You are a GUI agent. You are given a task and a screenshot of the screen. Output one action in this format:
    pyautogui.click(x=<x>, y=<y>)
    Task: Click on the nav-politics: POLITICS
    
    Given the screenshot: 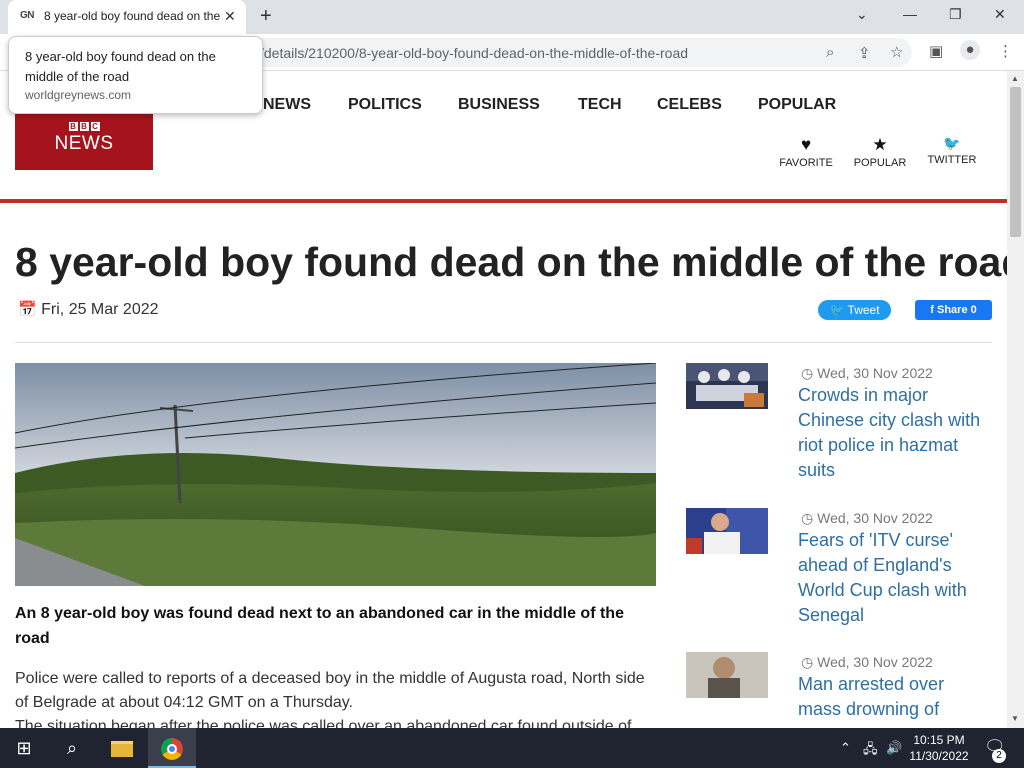 What is the action you would take?
    pyautogui.click(x=385, y=105)
    